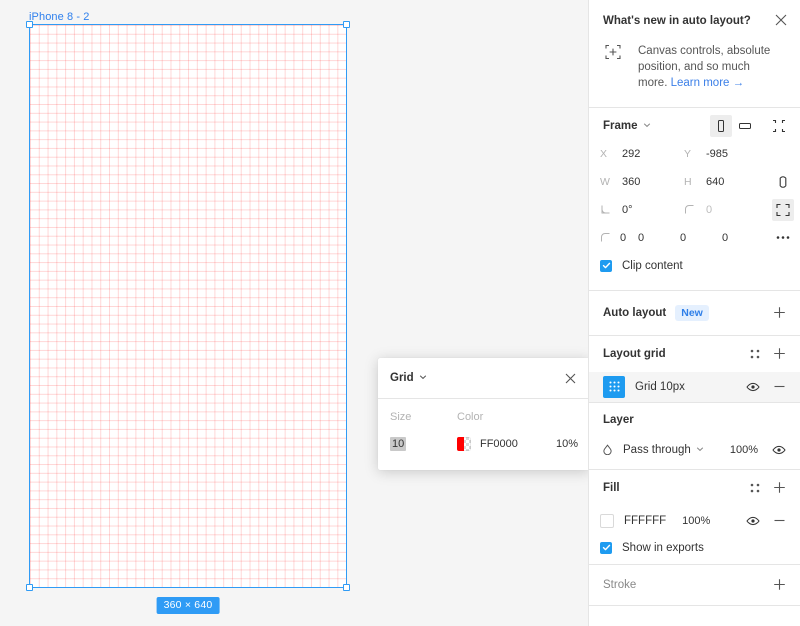 The image size is (800, 626). Describe the element at coordinates (721, 125) in the screenshot. I see `phone-portrait-icon` at that location.